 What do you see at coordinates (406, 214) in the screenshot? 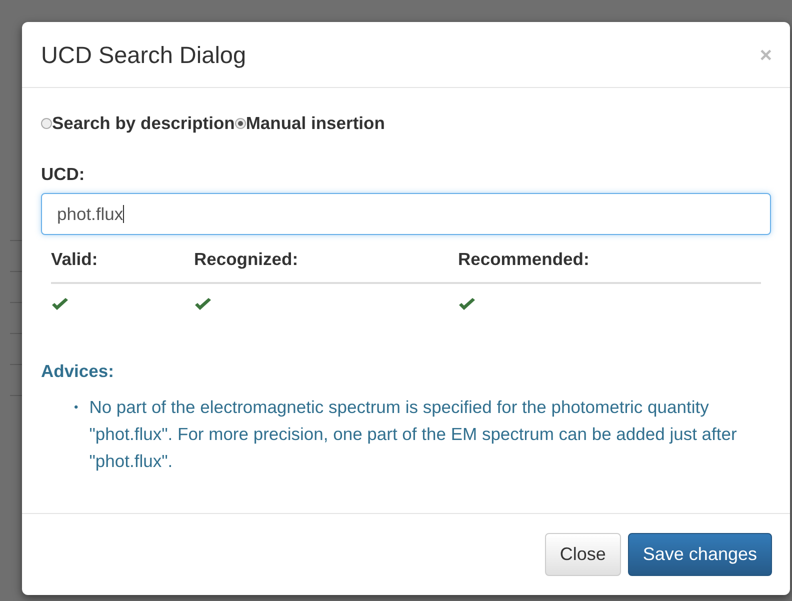
I see `input-field: phot.flux` at bounding box center [406, 214].